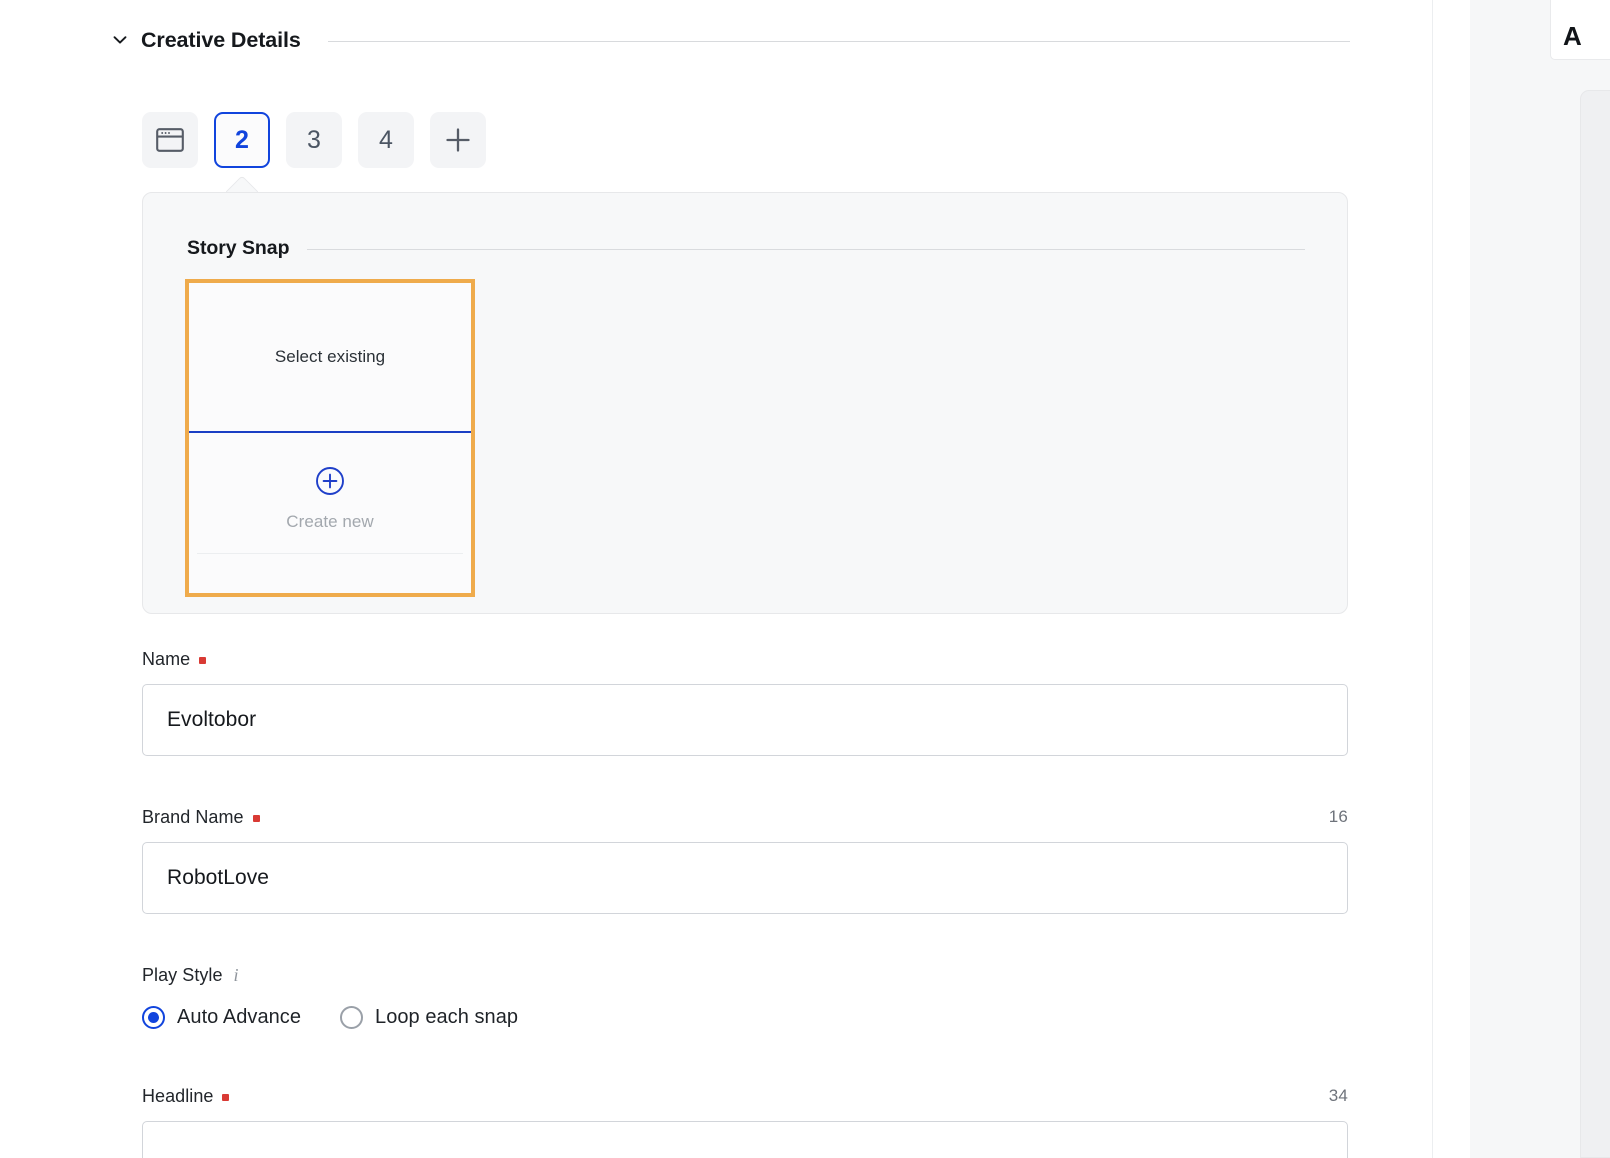 This screenshot has width=1610, height=1158. I want to click on add-snap-button, so click(458, 140).